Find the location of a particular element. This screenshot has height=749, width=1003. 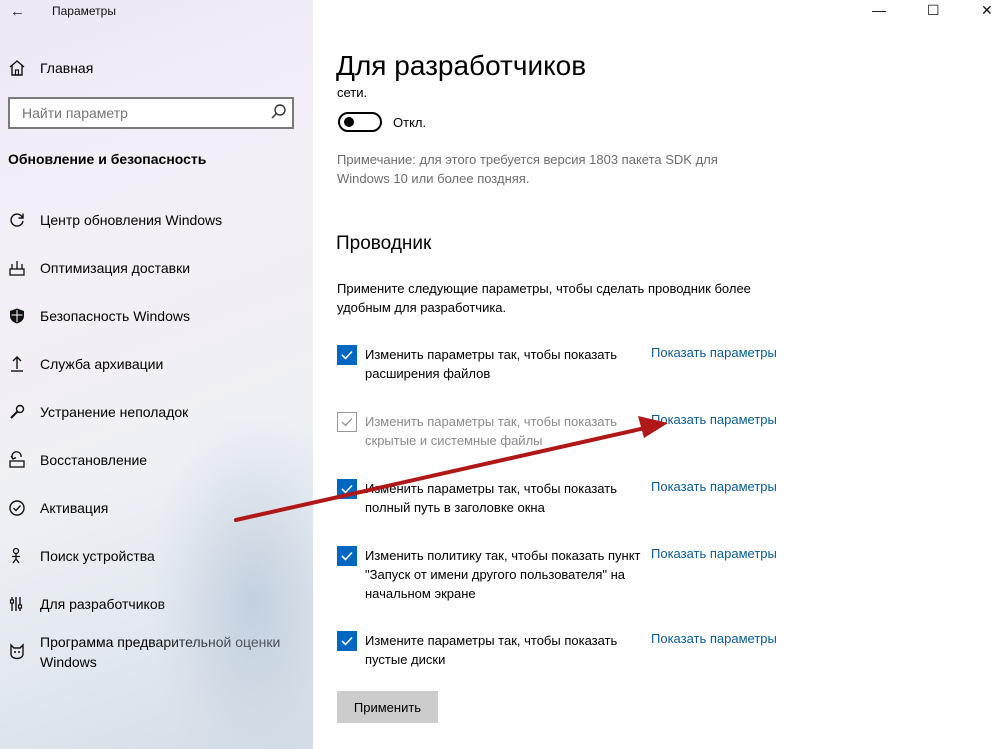

checkbox-hidden-files is located at coordinates (347, 422).